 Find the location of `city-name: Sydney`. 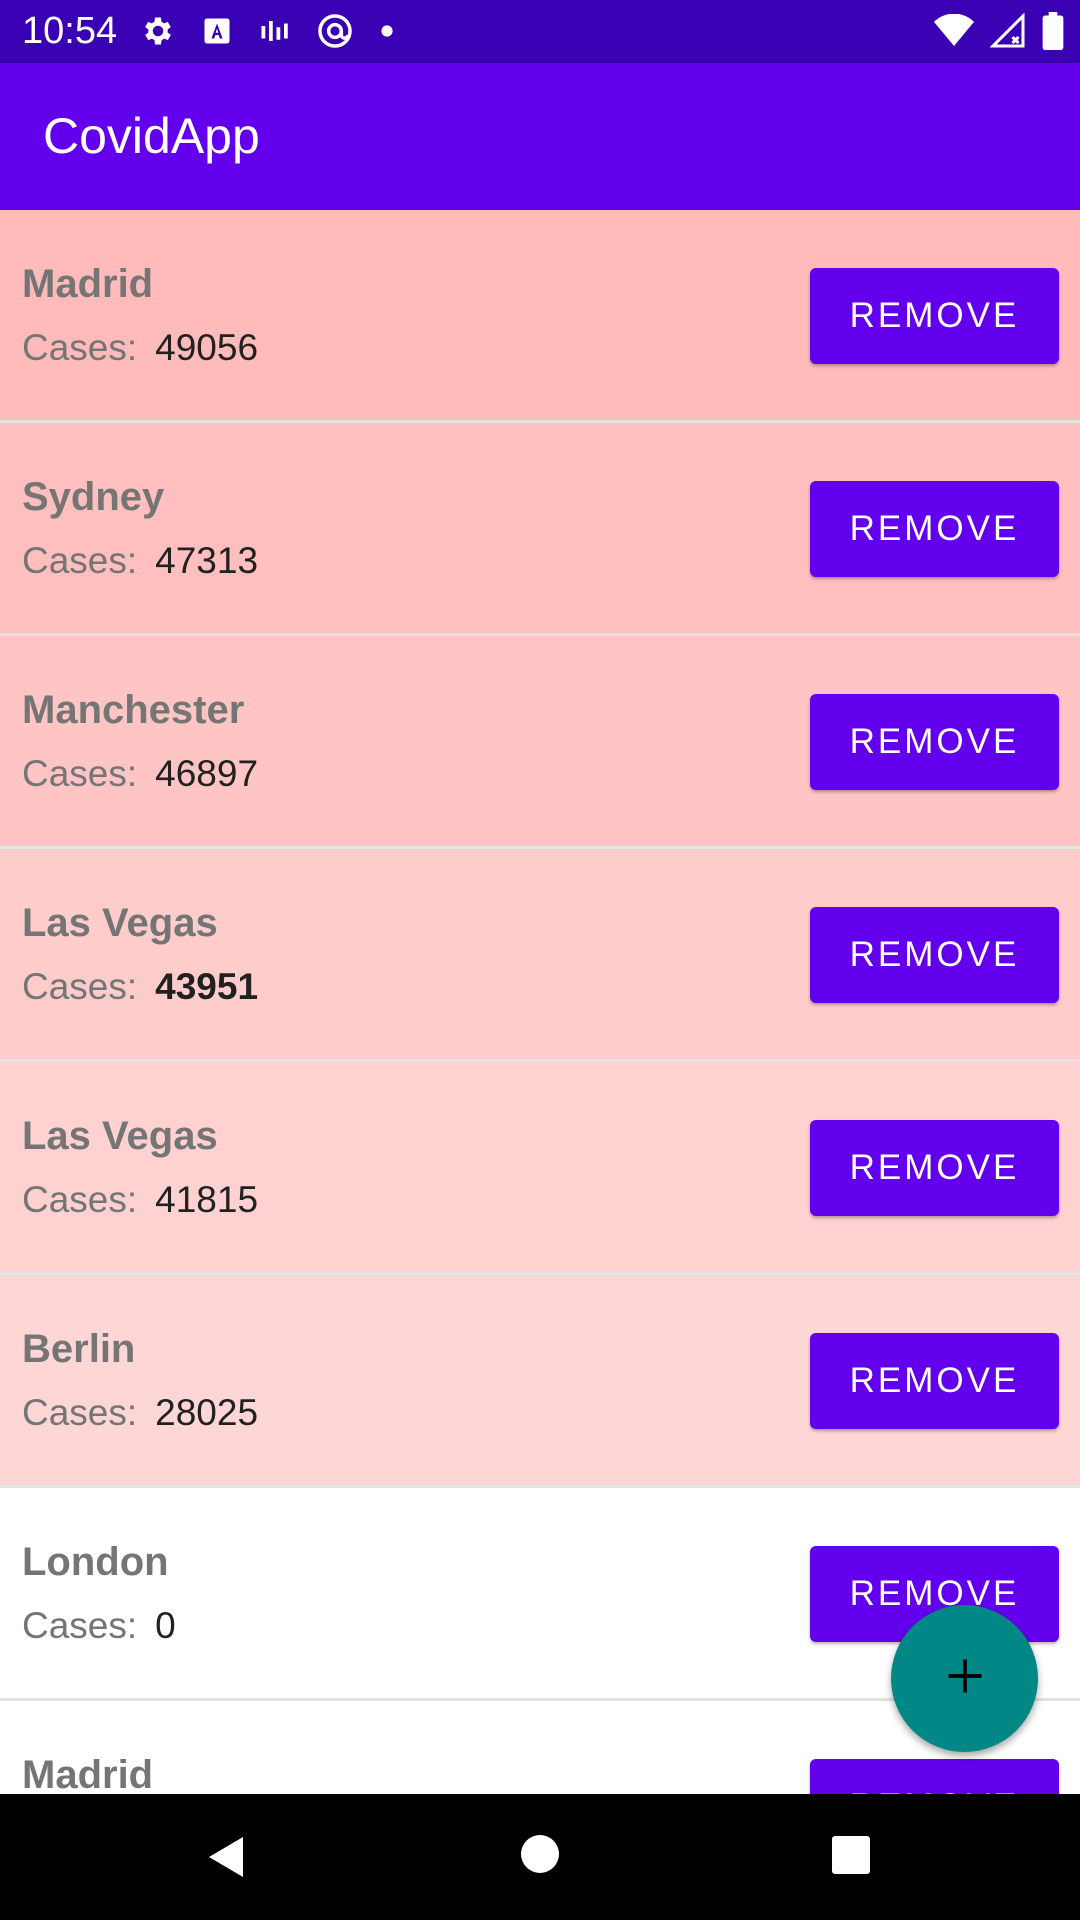

city-name: Sydney is located at coordinates (93, 497).